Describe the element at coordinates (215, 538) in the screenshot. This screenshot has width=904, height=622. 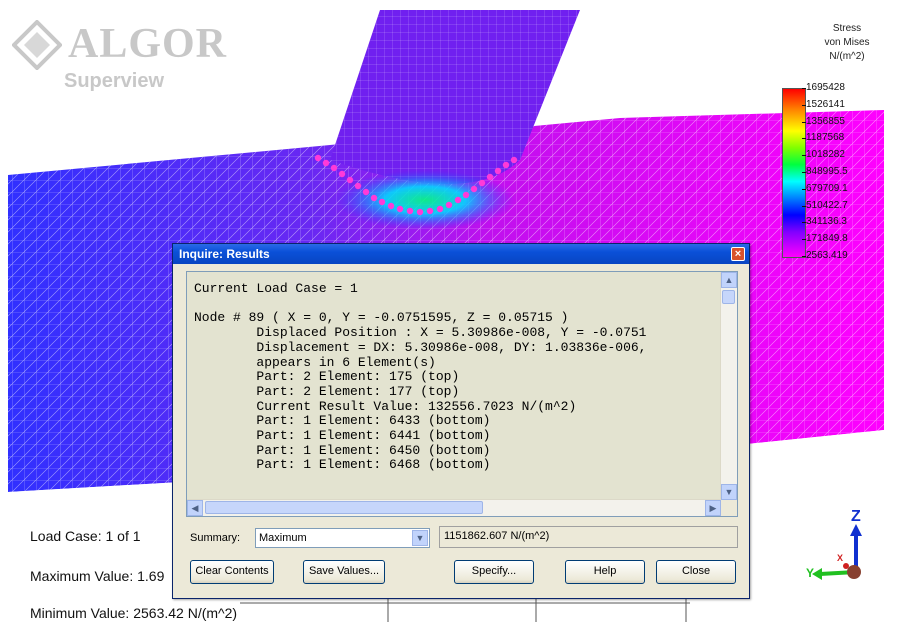
I see `summary-label: Summary:` at that location.